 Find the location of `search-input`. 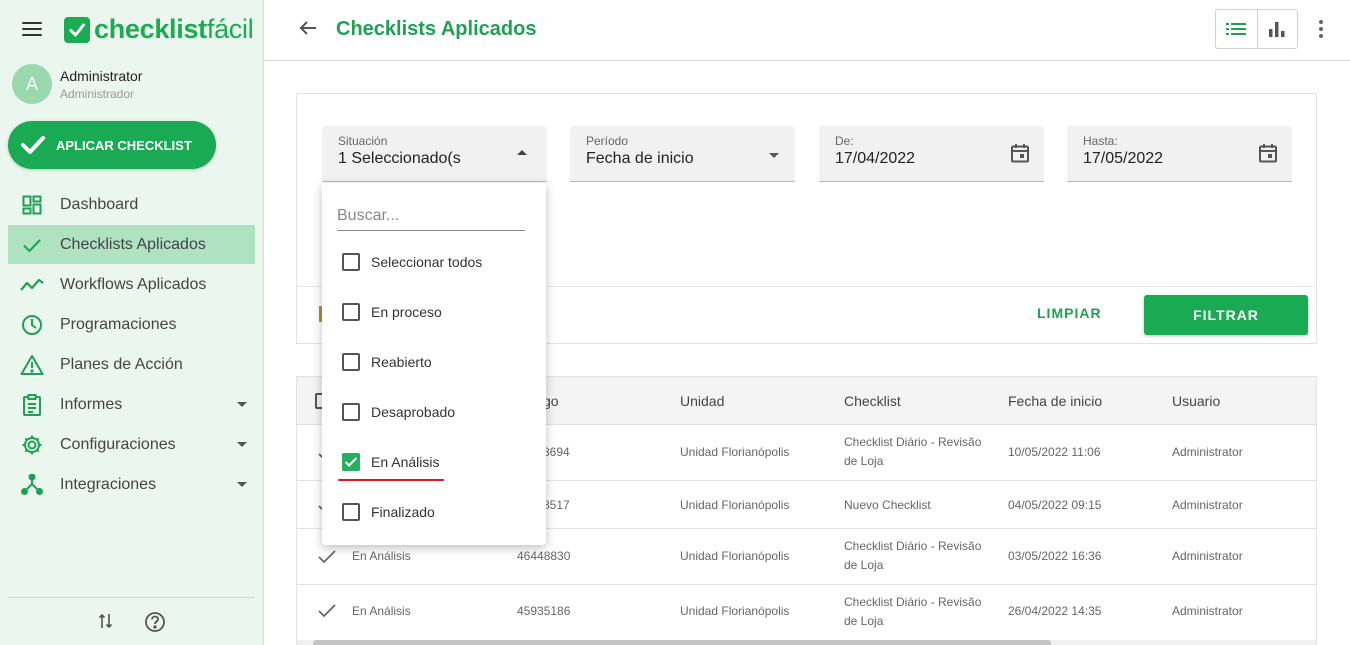

search-input is located at coordinates (431, 216).